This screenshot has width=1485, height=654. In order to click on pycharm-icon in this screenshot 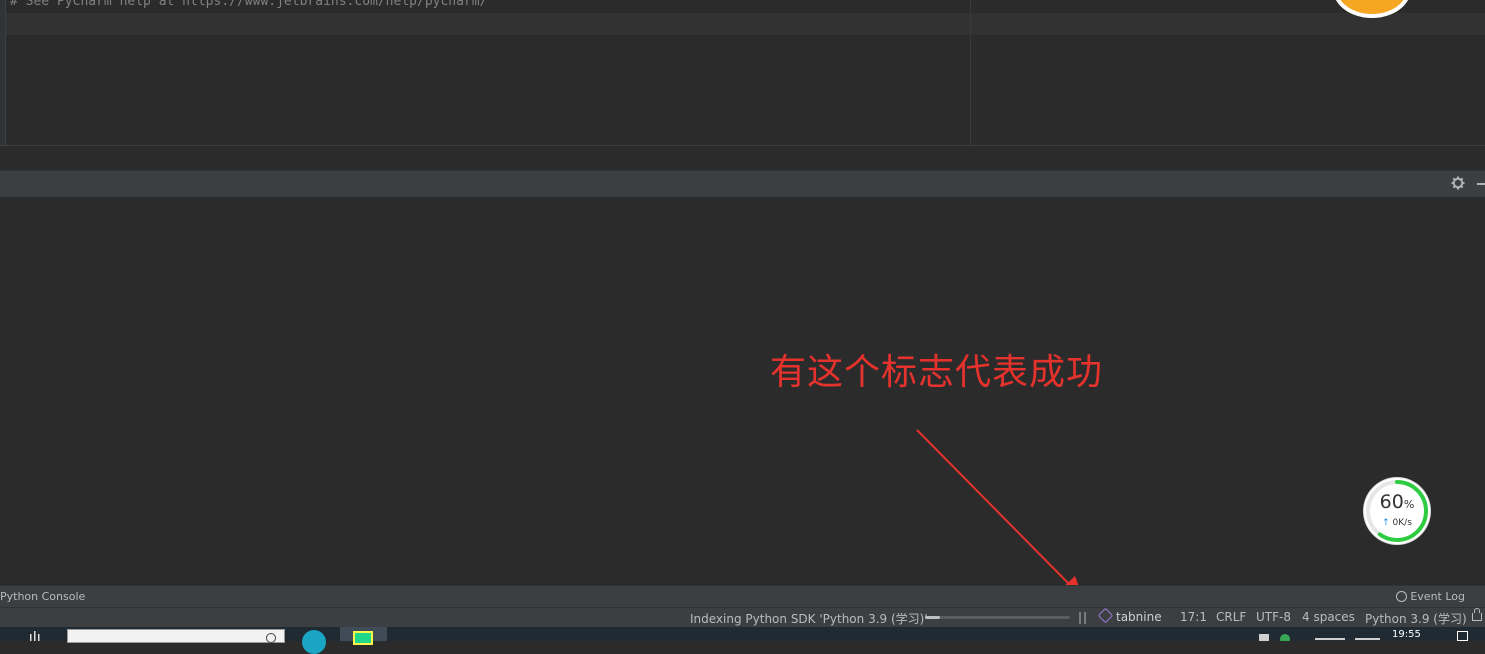, I will do `click(363, 638)`.